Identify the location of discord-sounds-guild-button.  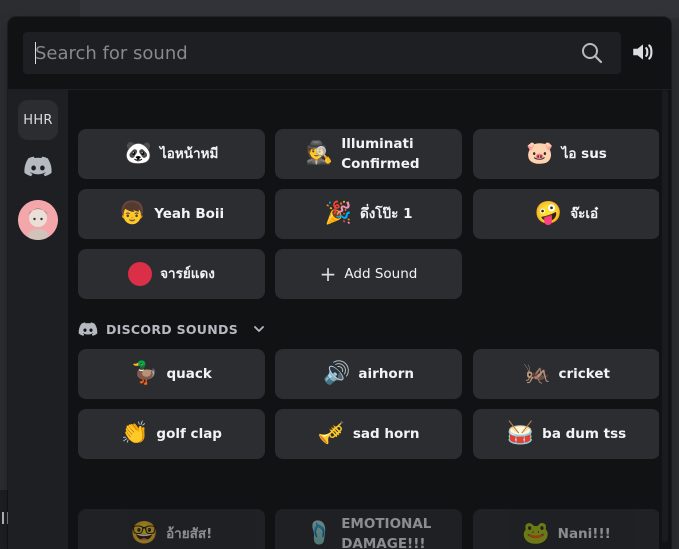
(38, 167).